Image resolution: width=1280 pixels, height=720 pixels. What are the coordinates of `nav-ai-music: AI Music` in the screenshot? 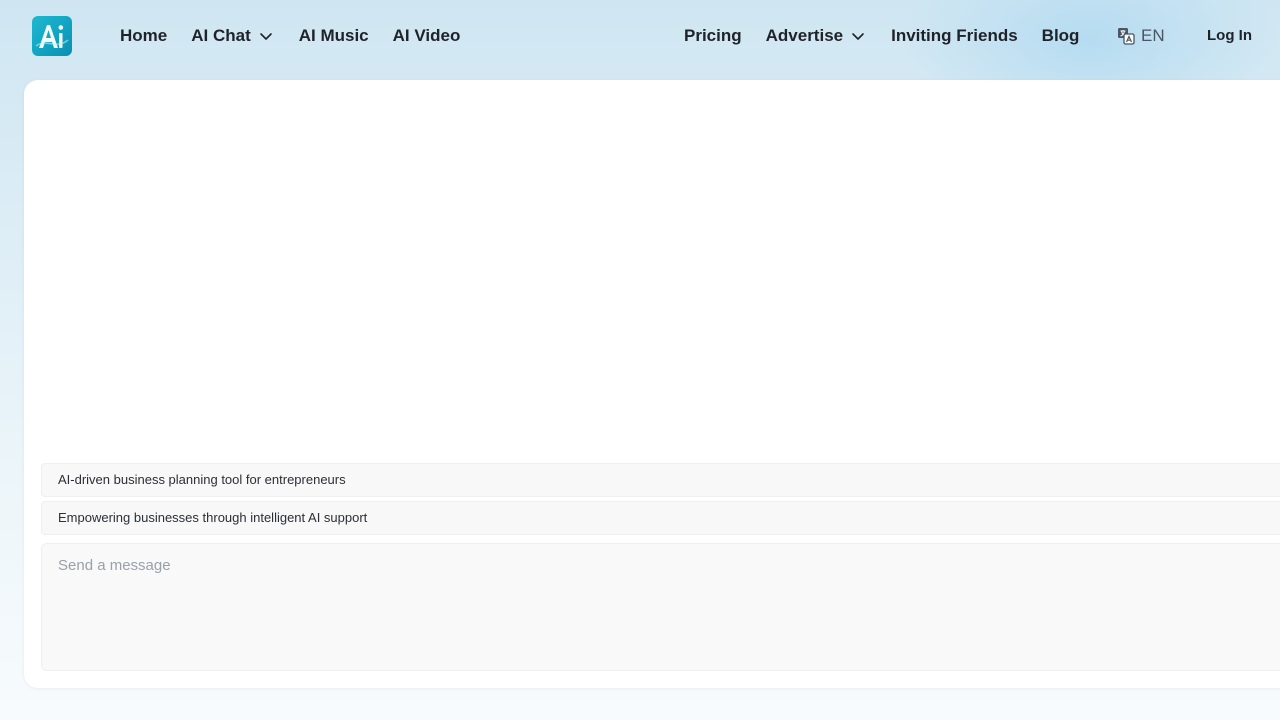 It's located at (334, 36).